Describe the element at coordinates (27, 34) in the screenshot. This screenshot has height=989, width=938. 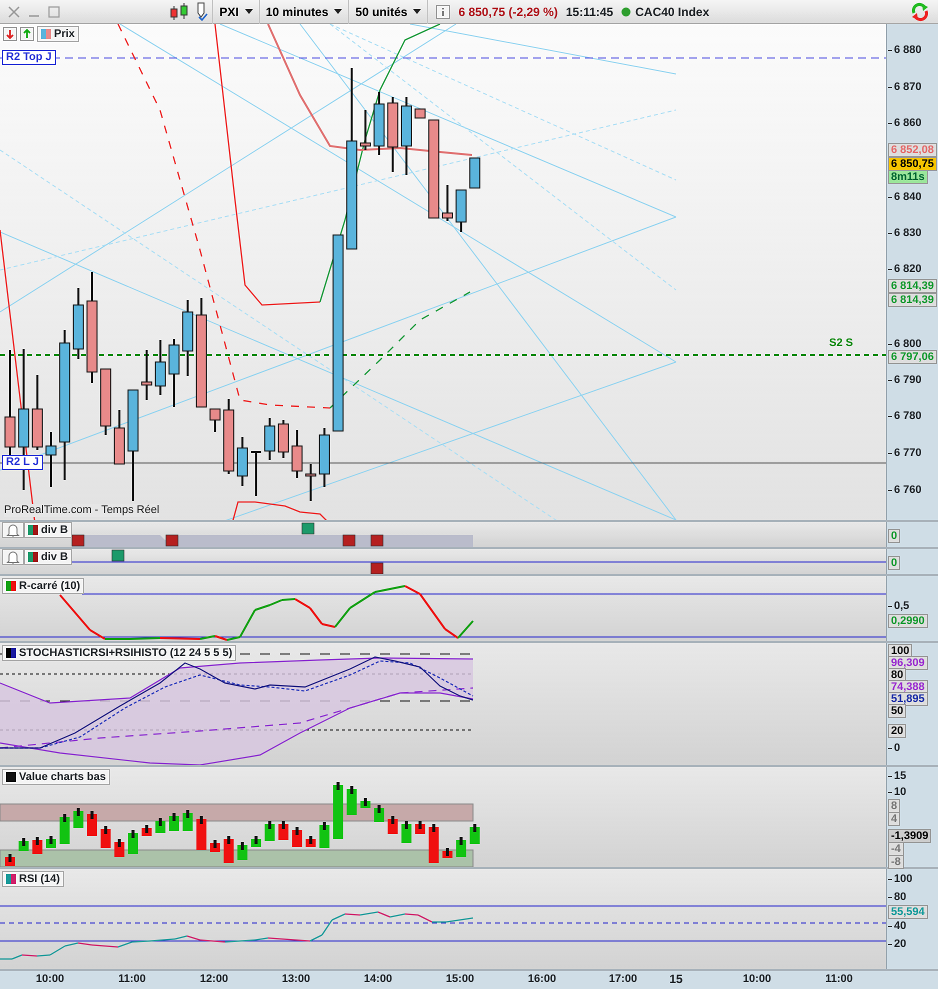
I see `up-arrow-button` at that location.